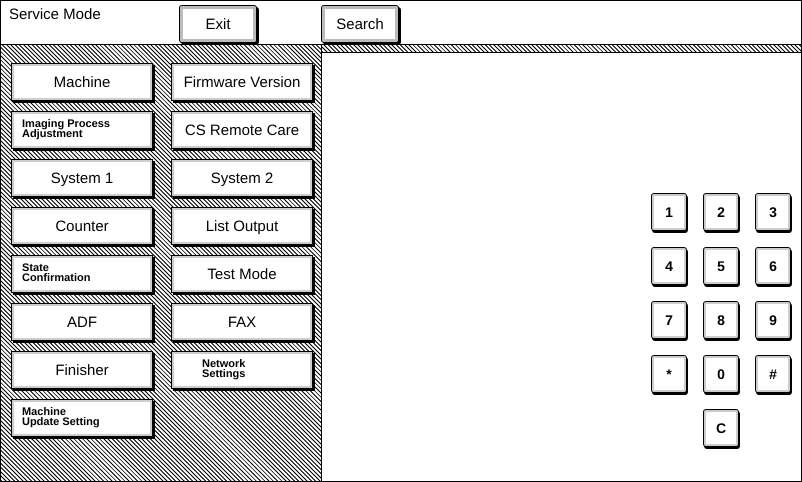 Image resolution: width=802 pixels, height=482 pixels. What do you see at coordinates (669, 266) in the screenshot?
I see `keypad-key: 4` at bounding box center [669, 266].